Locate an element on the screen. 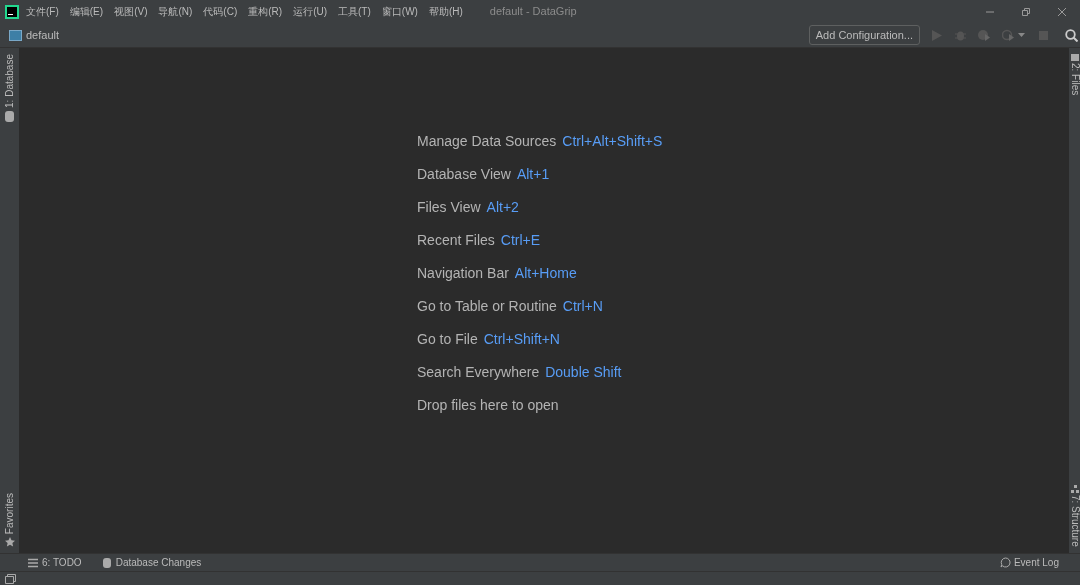  star-icon is located at coordinates (9, 542).